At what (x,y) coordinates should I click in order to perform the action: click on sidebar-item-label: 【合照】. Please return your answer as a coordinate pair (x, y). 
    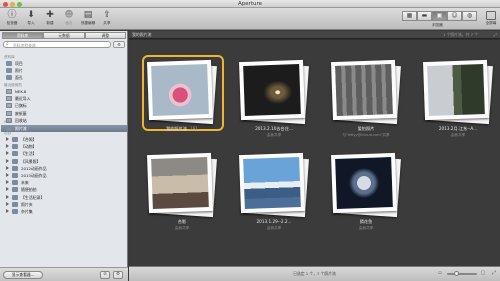
    Looking at the image, I should click on (29, 139).